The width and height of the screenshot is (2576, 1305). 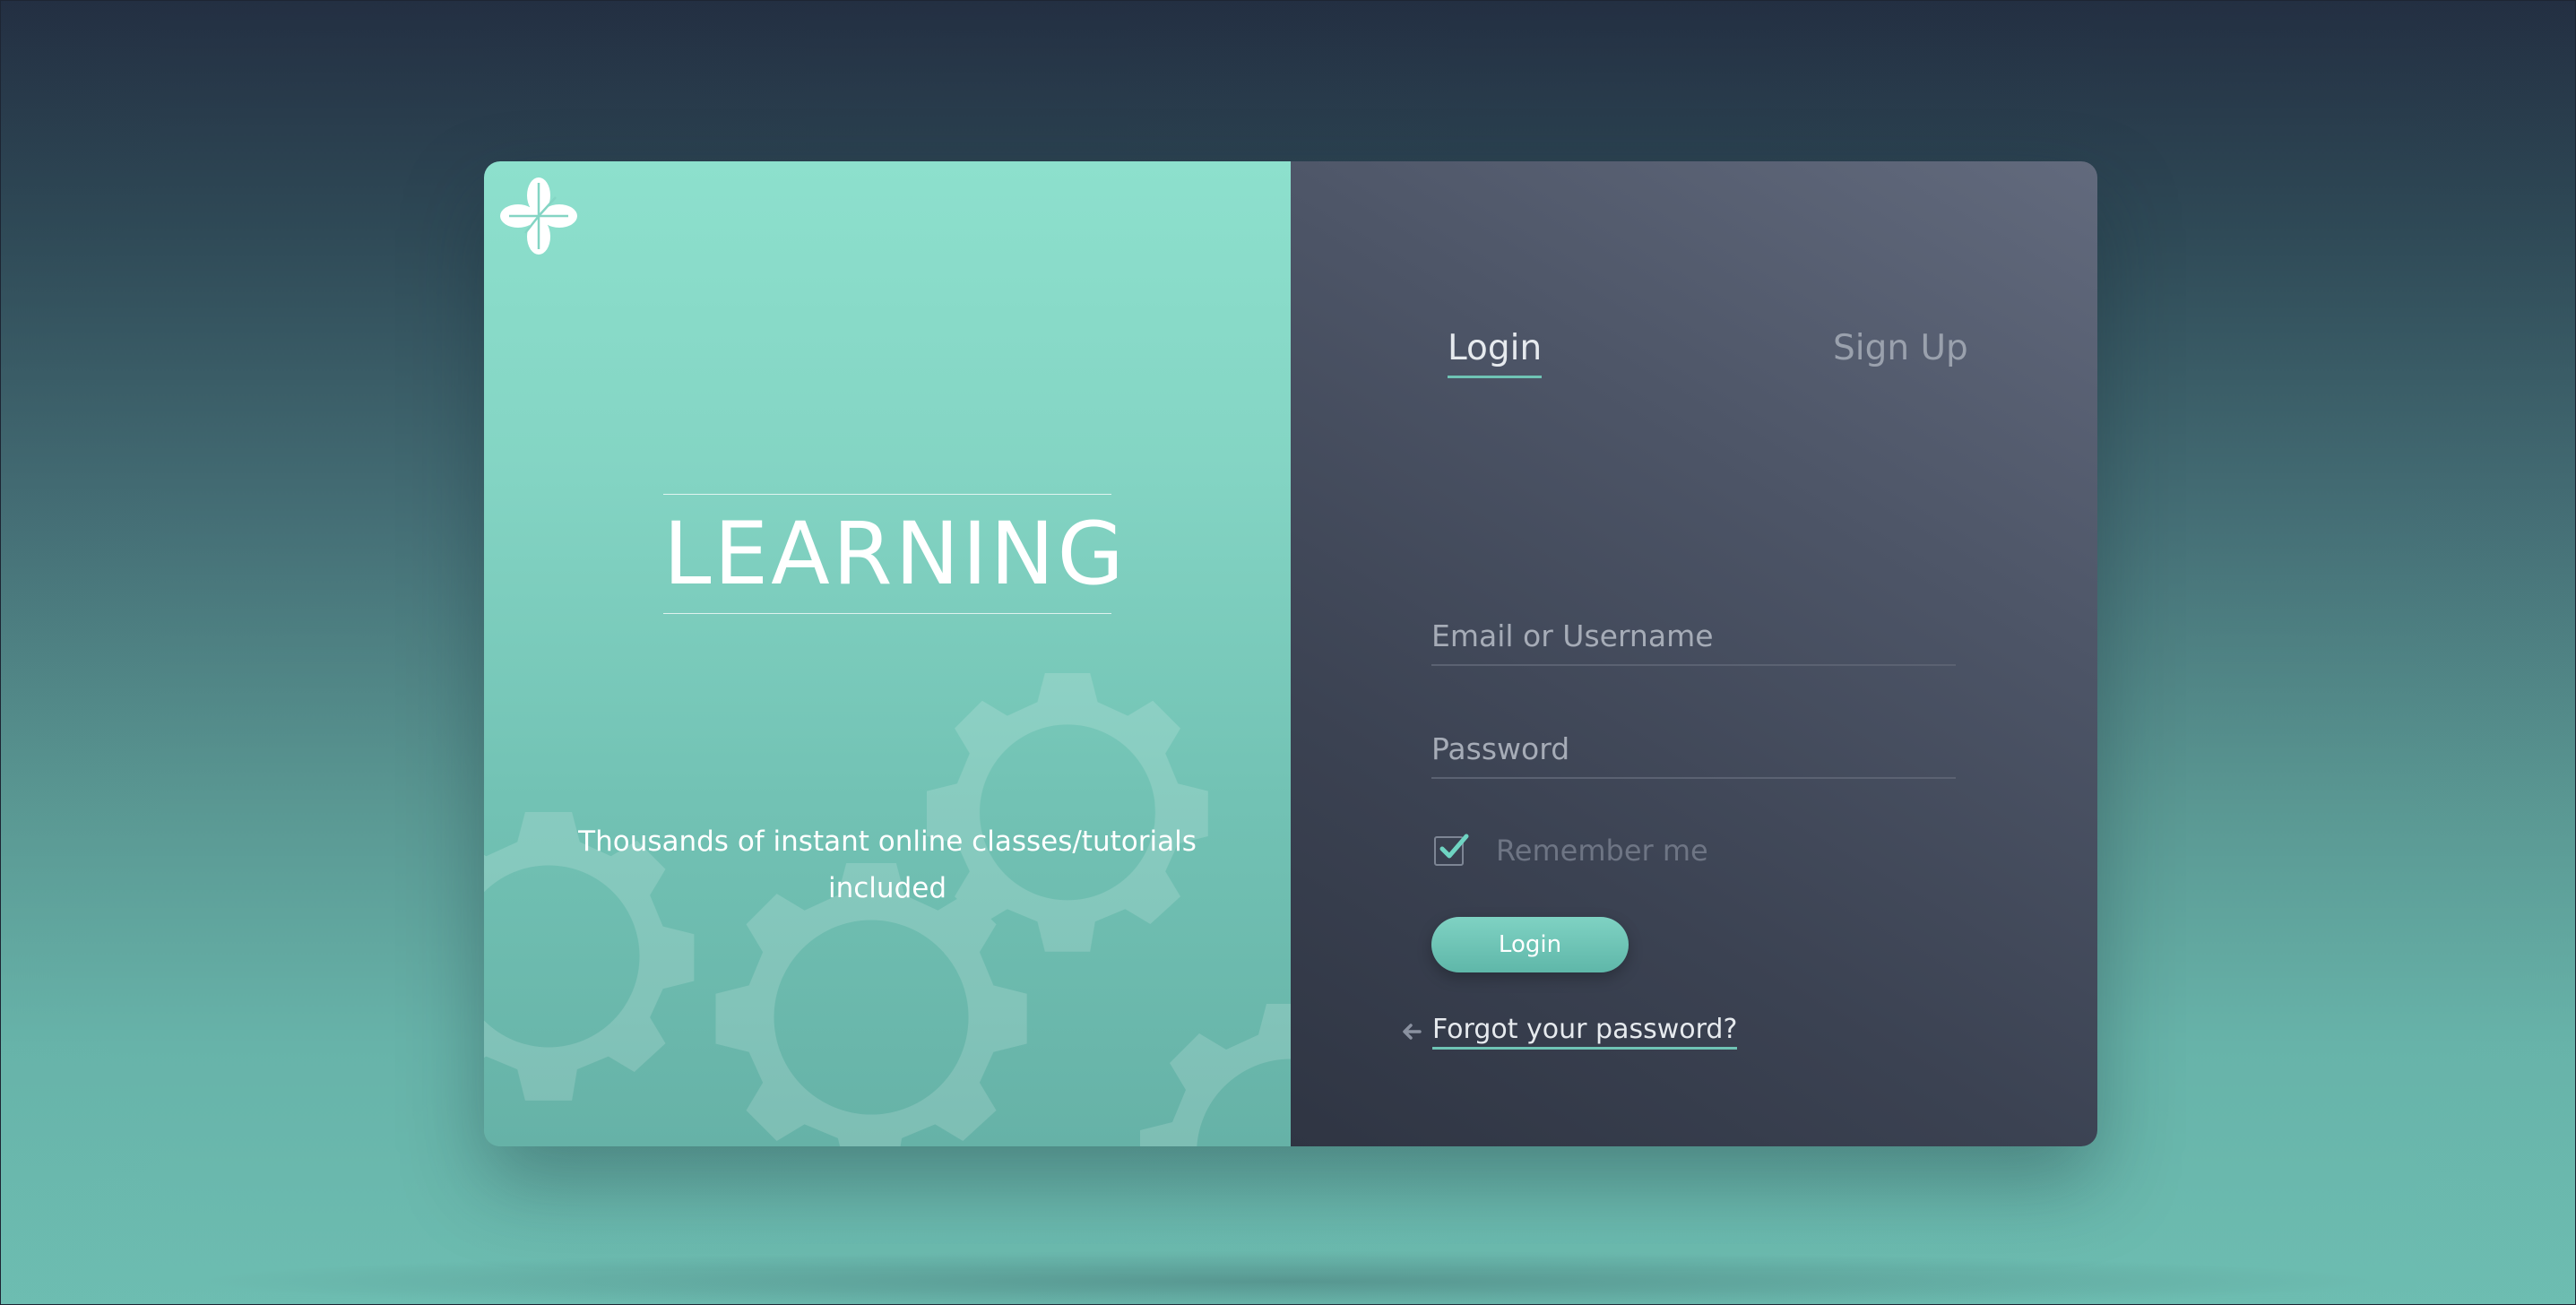 I want to click on password-input, so click(x=1693, y=748).